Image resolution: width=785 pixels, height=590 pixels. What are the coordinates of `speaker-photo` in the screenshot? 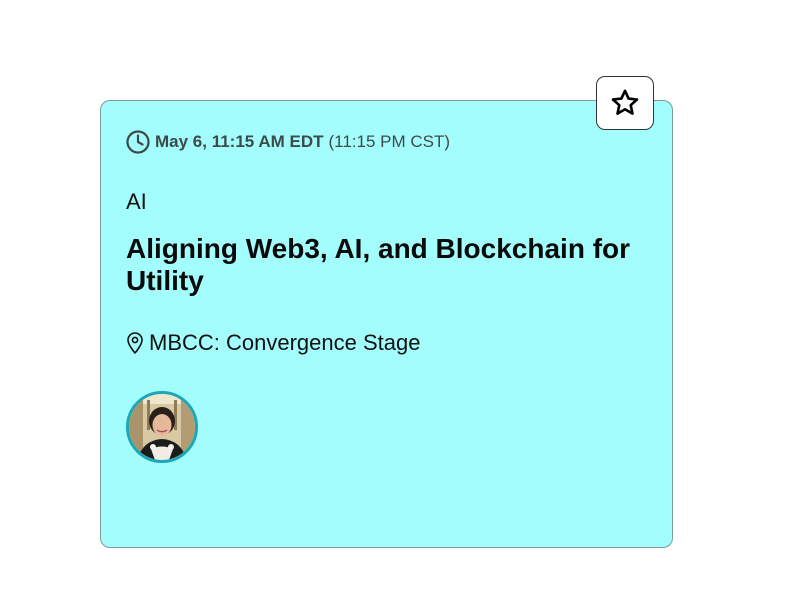 It's located at (162, 427).